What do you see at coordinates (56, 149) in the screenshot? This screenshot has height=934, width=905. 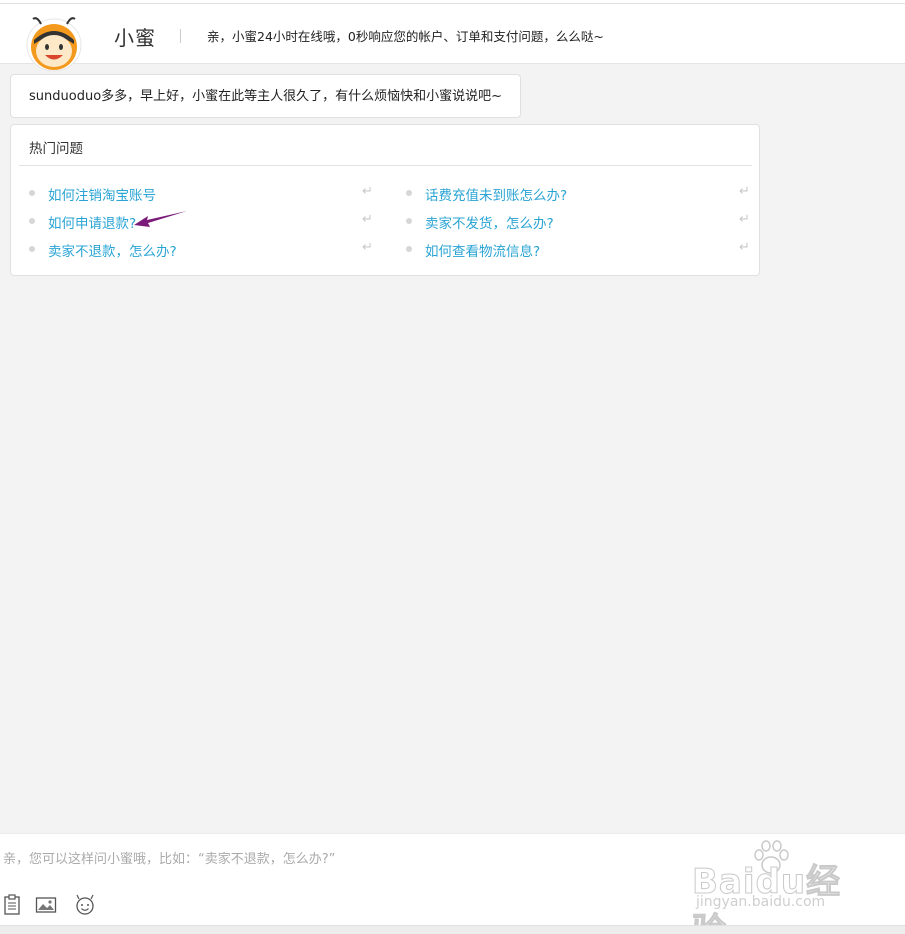 I see `hot-questions-title: 热门问题` at bounding box center [56, 149].